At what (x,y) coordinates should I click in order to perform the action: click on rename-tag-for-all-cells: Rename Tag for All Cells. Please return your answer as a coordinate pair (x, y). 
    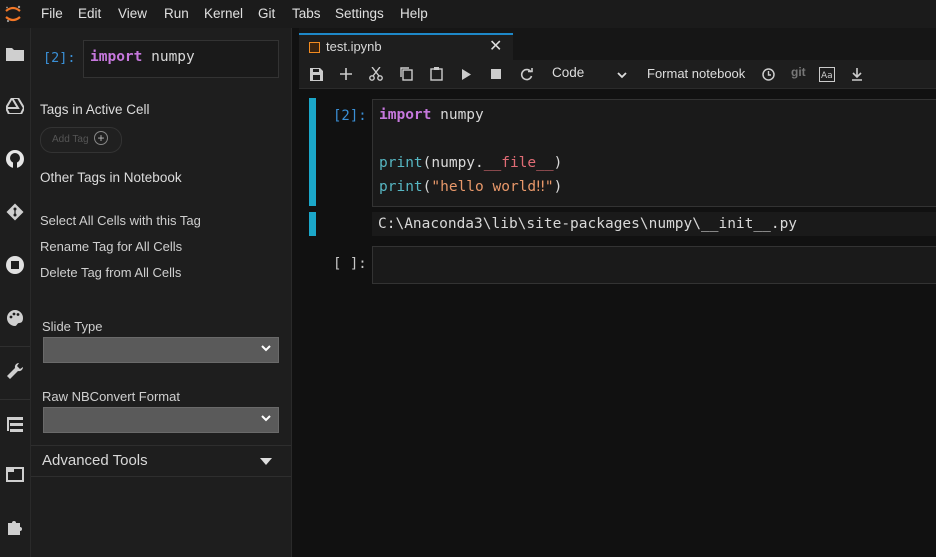
    Looking at the image, I should click on (111, 246).